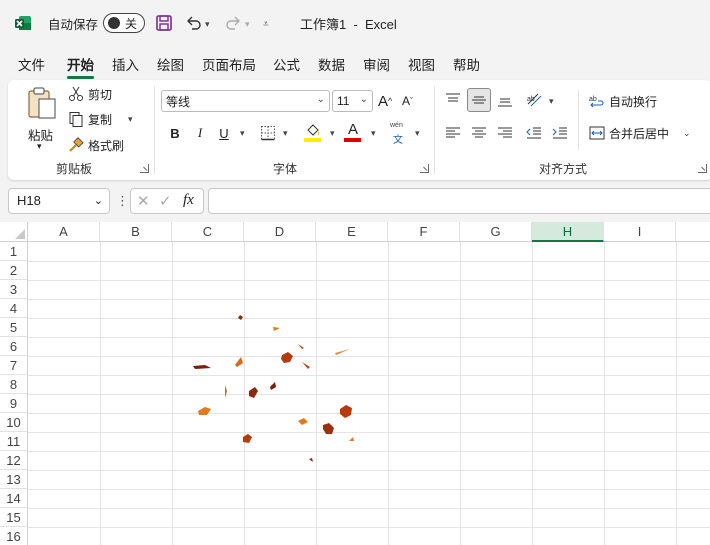  What do you see at coordinates (229, 64) in the screenshot?
I see `tab-page-layout: 页面布局` at bounding box center [229, 64].